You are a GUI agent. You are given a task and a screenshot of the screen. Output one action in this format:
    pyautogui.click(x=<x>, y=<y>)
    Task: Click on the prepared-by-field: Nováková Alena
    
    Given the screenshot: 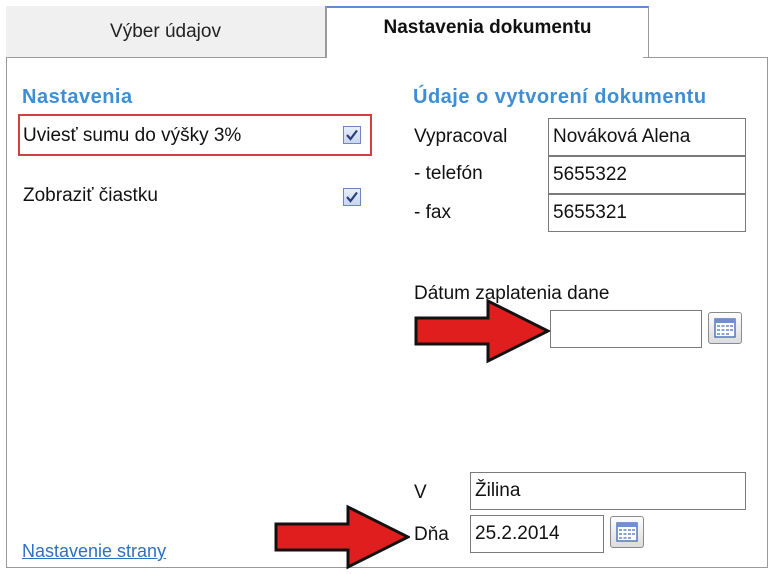 What is the action you would take?
    pyautogui.click(x=647, y=137)
    